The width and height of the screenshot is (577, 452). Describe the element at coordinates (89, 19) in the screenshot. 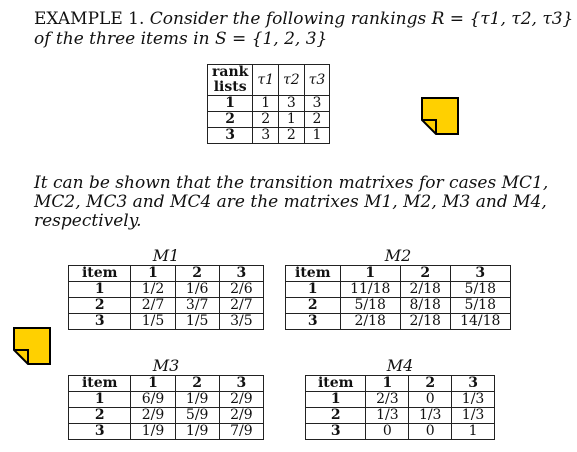

I see `example-label: EXAMPLE 1.` at that location.